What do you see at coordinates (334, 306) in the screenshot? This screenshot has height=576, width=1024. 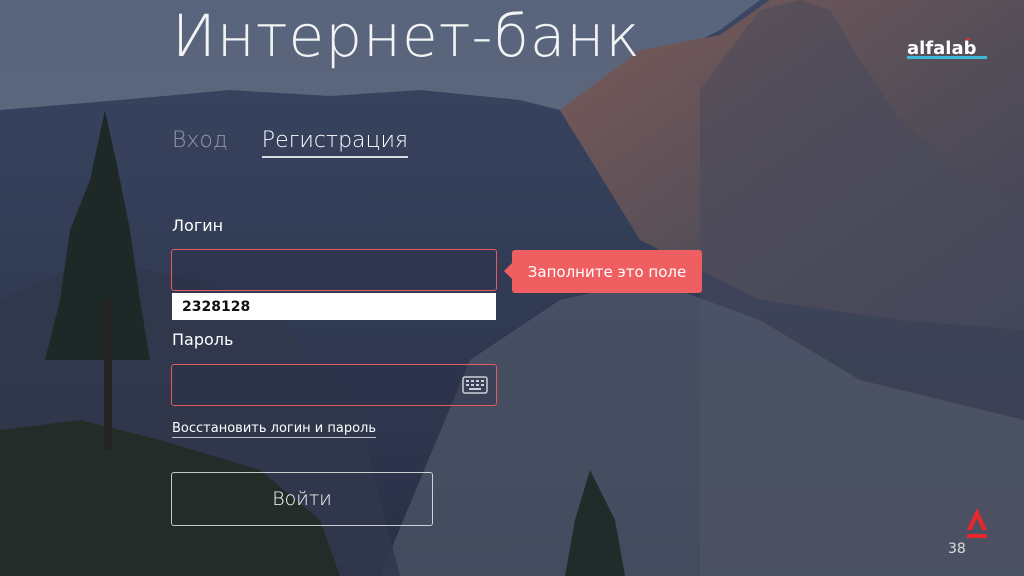 I see `autocomplete-suggestion: 2328128` at bounding box center [334, 306].